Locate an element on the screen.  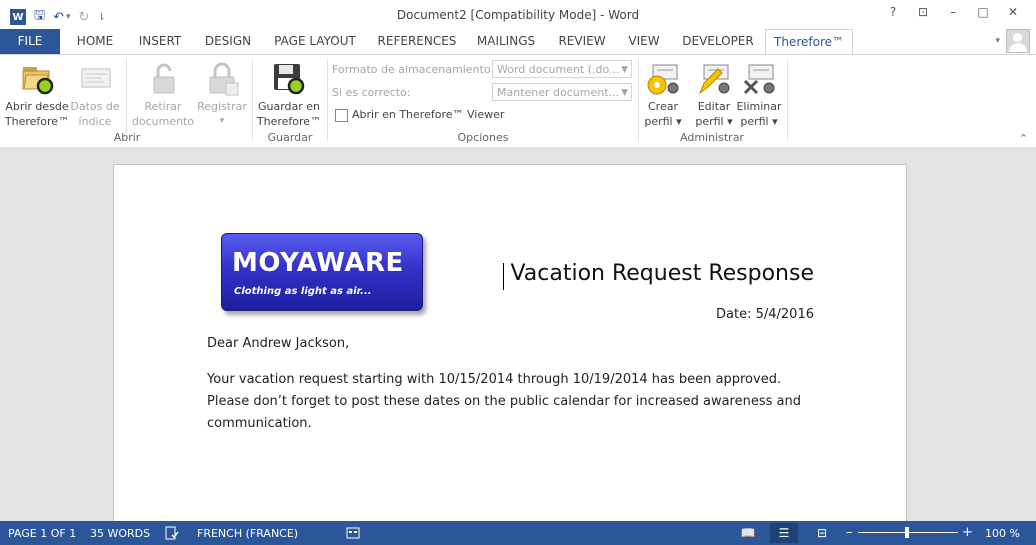
abrir-desde-label-1: Abrir desde is located at coordinates (37, 106).